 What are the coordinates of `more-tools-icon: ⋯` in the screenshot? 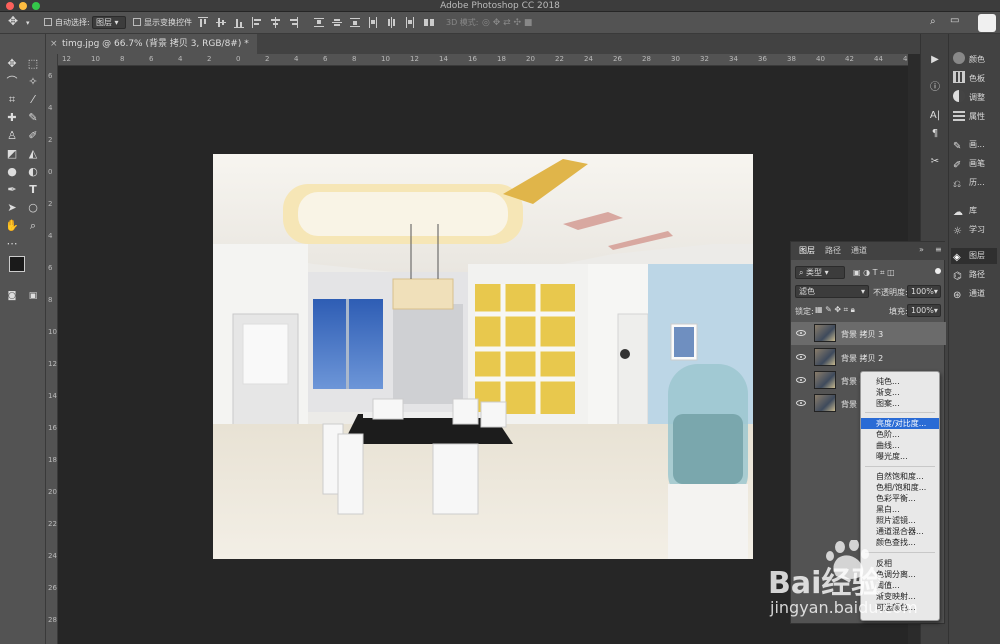 It's located at (12, 244).